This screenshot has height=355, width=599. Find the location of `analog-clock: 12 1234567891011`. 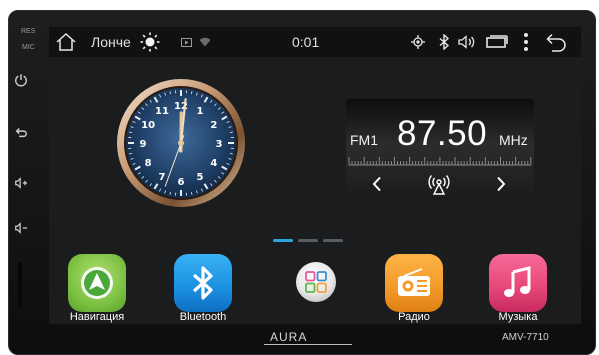

analog-clock: 12 1234567891011 is located at coordinates (181, 143).